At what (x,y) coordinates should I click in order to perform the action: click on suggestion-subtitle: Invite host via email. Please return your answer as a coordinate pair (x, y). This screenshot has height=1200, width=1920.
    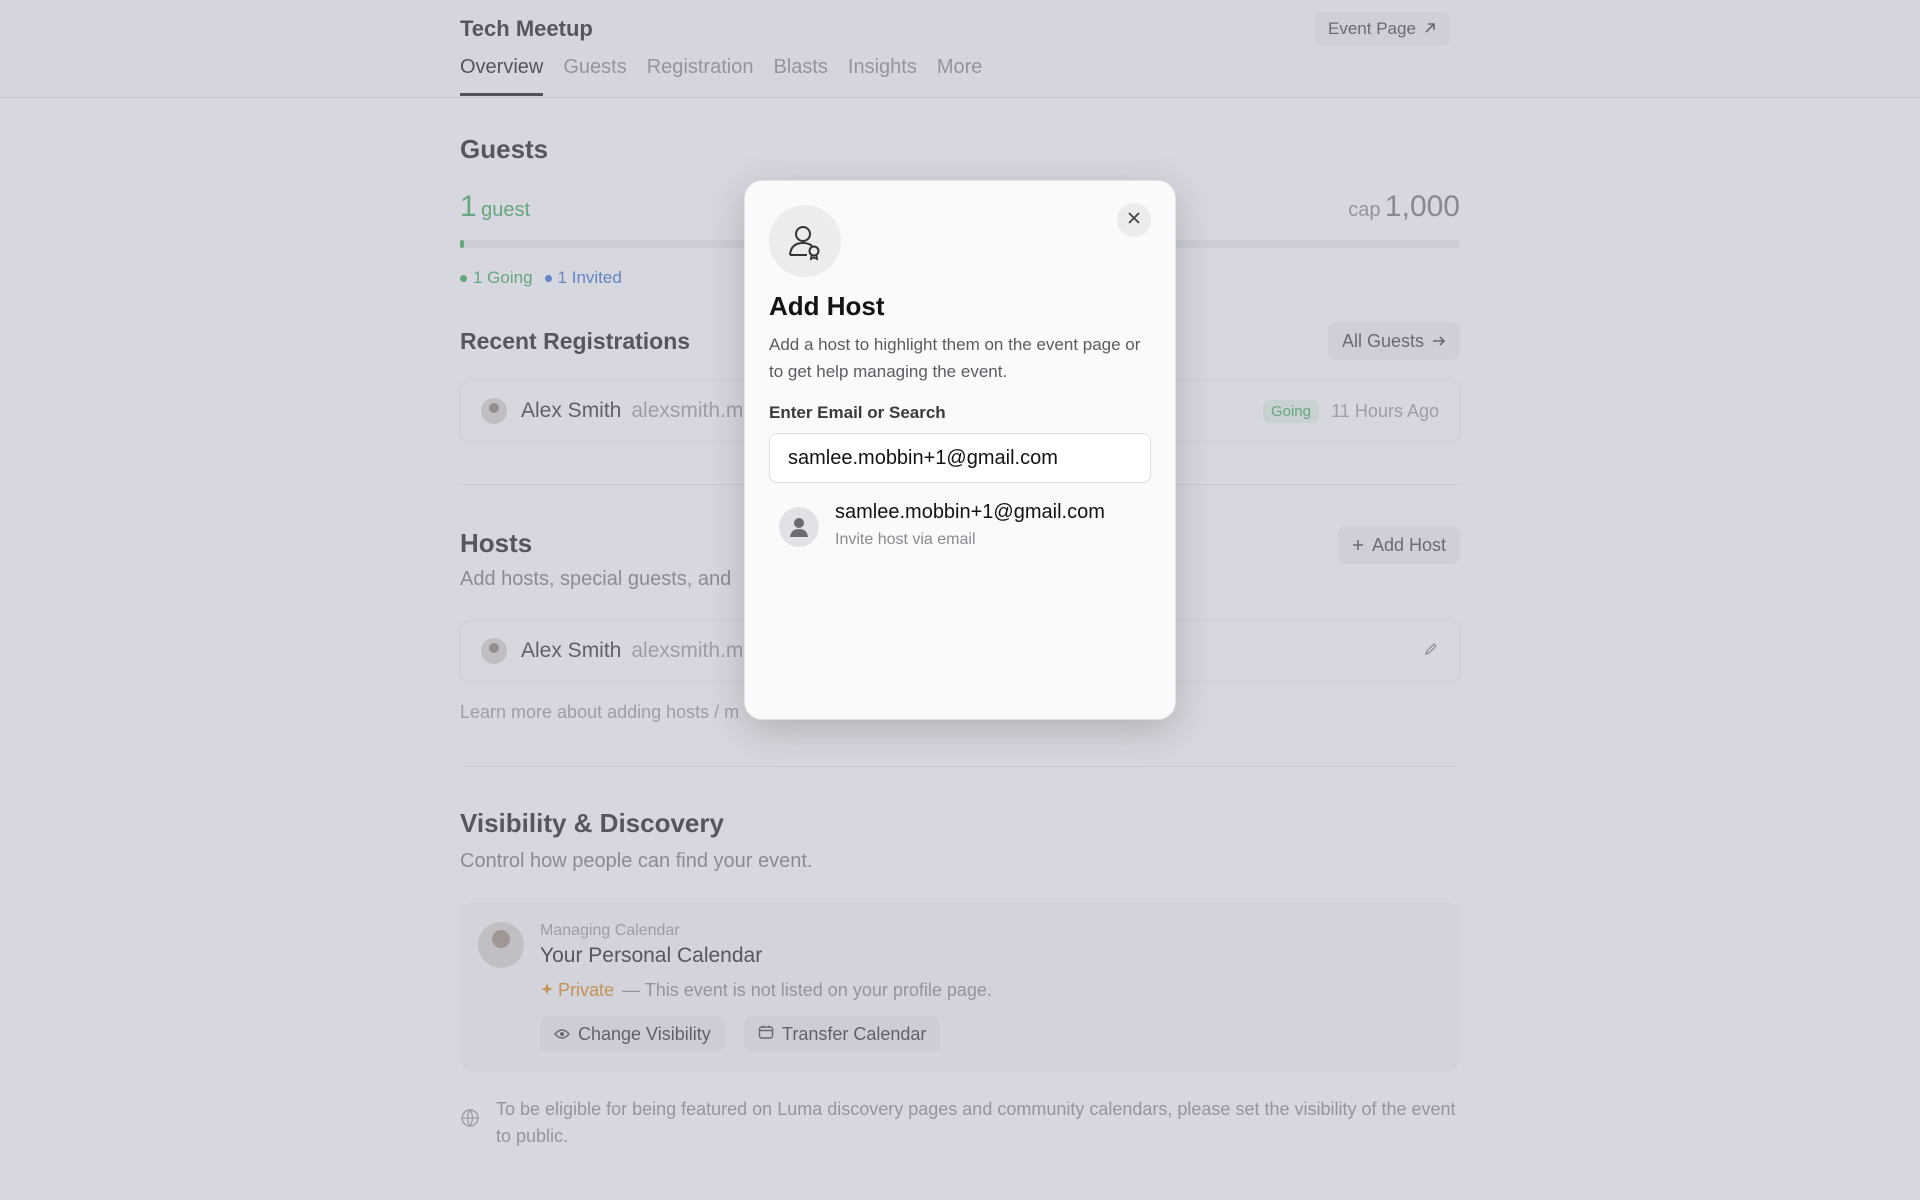
    Looking at the image, I should click on (905, 539).